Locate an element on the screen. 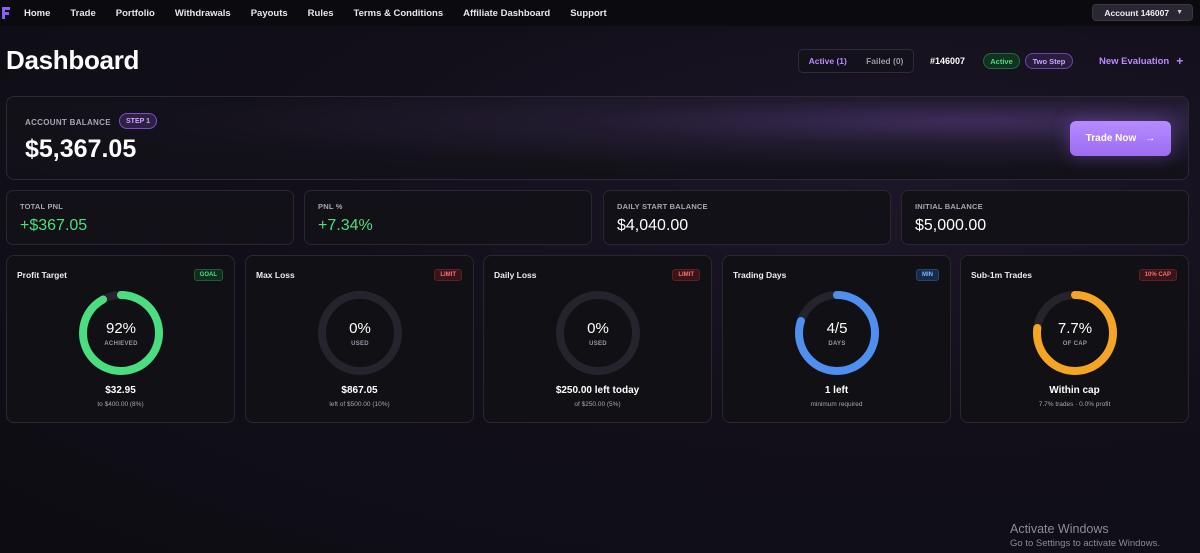  tab-failed: Failed (0) is located at coordinates (884, 61).